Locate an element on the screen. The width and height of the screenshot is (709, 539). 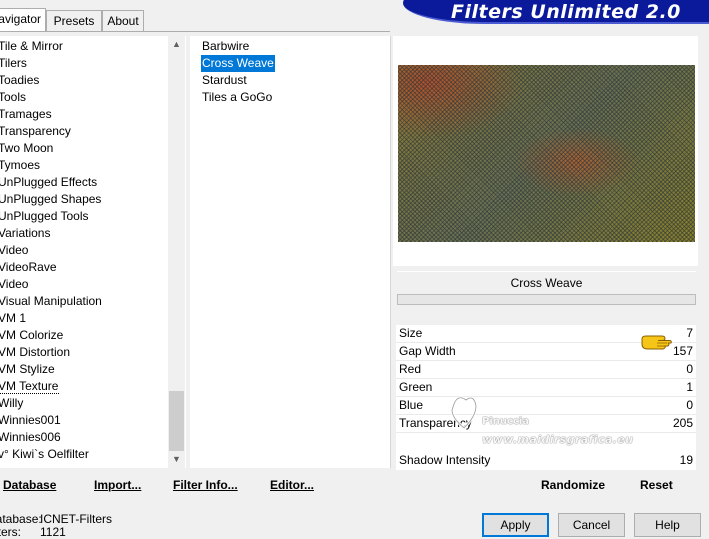
category-label: VM 1 is located at coordinates (13, 318).